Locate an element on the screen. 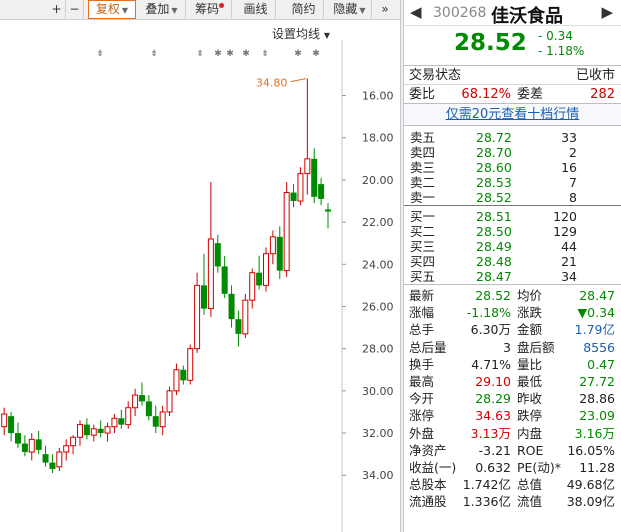 This screenshot has height=532, width=621. chart-toolbar: + − 复权 ▼ 叠加 ▼ 筹码 画线 简约 隐藏 ▼ » is located at coordinates (200, 10).